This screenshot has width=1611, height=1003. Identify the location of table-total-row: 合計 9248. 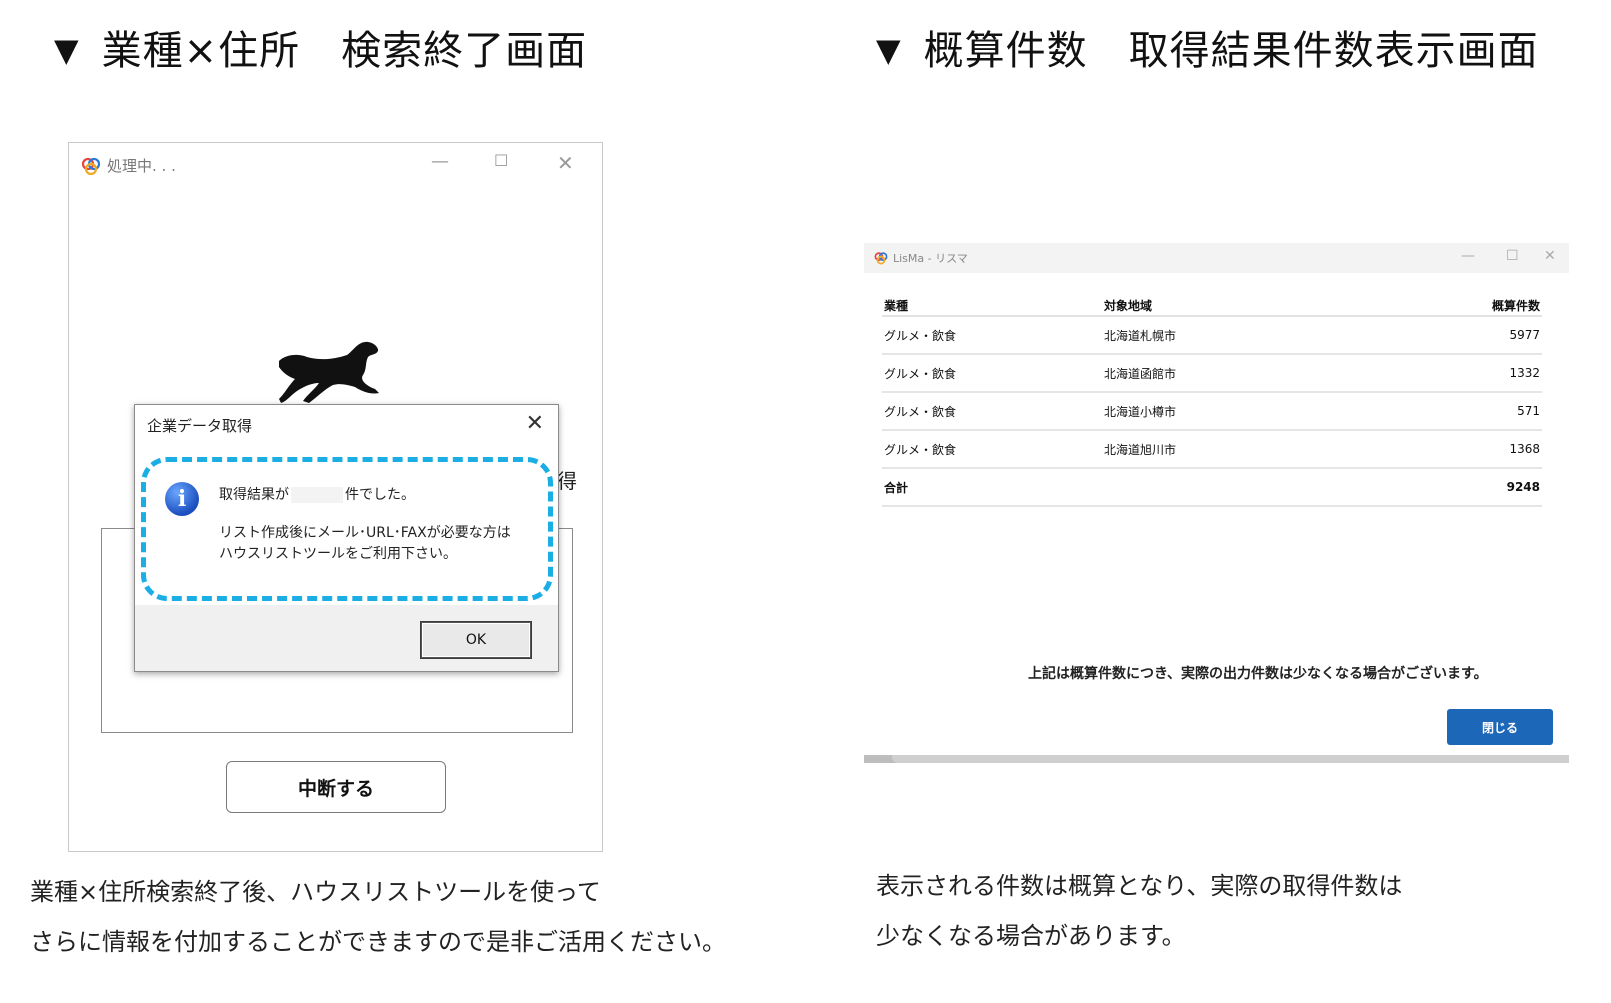
(1212, 487).